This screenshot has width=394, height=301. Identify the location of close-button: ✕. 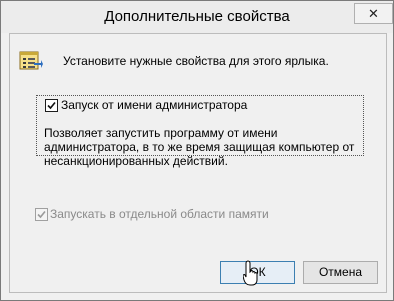
(373, 13).